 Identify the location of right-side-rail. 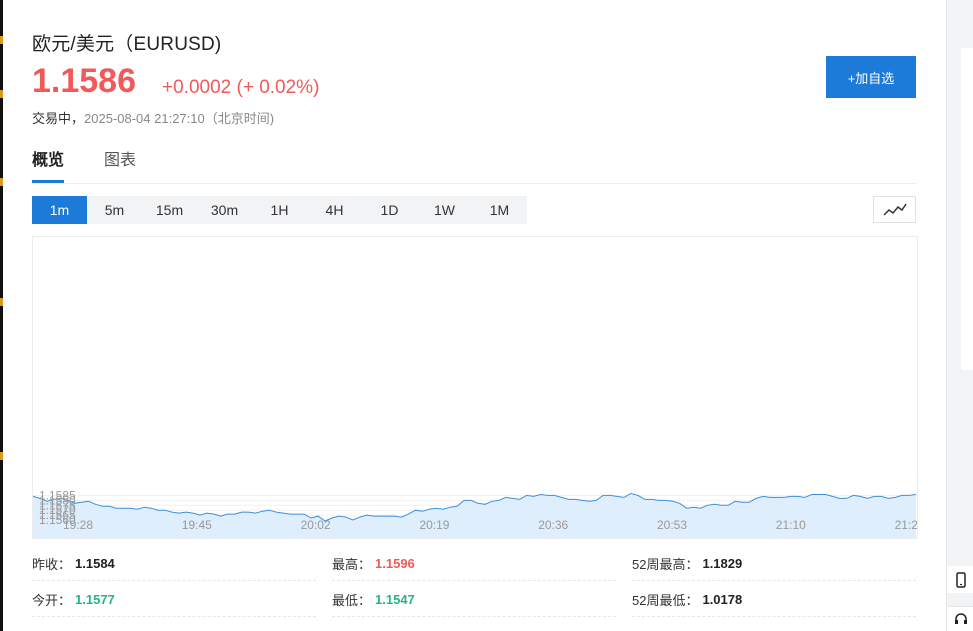
(959, 315).